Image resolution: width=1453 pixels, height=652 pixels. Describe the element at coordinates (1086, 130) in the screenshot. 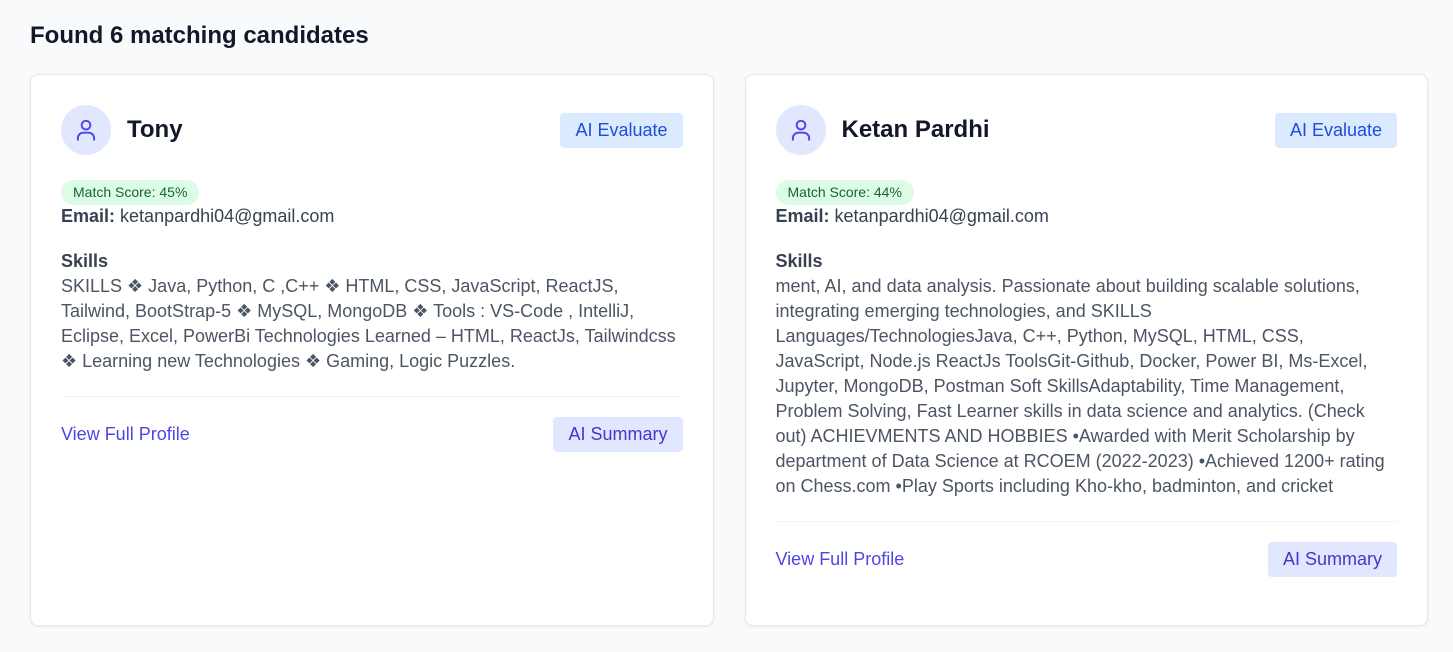

I see `card-header: Ketan Pardhi AI Evaluate` at that location.